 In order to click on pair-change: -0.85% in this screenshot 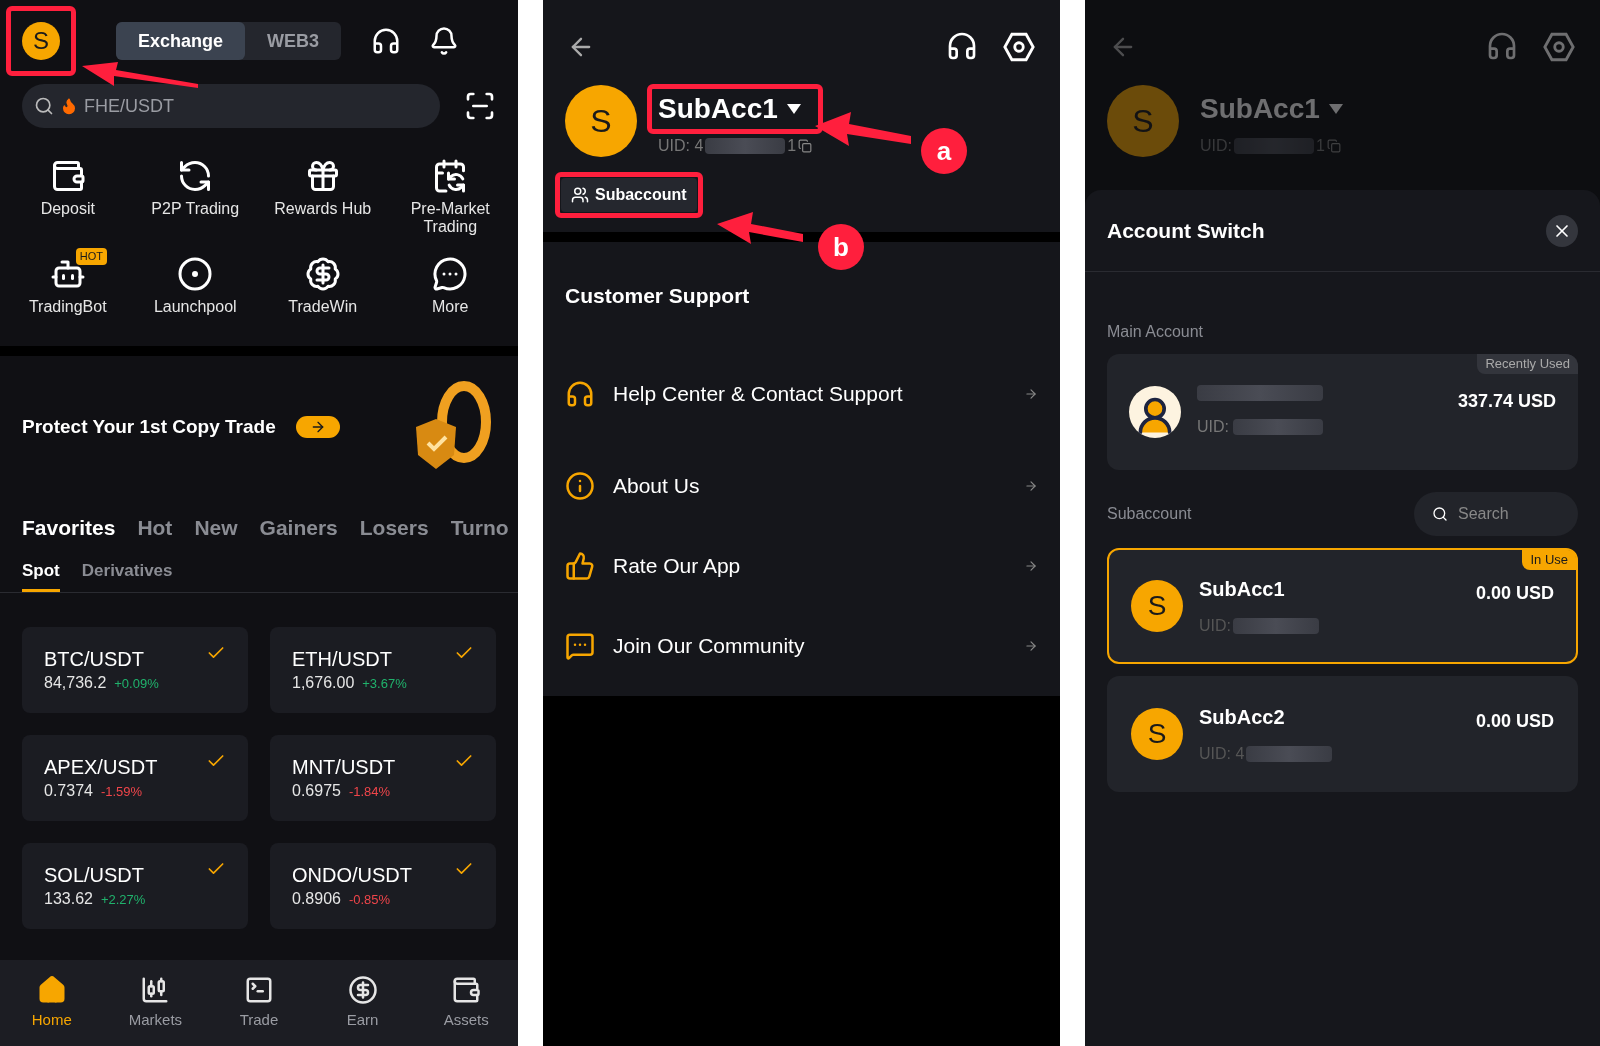, I will do `click(369, 900)`.